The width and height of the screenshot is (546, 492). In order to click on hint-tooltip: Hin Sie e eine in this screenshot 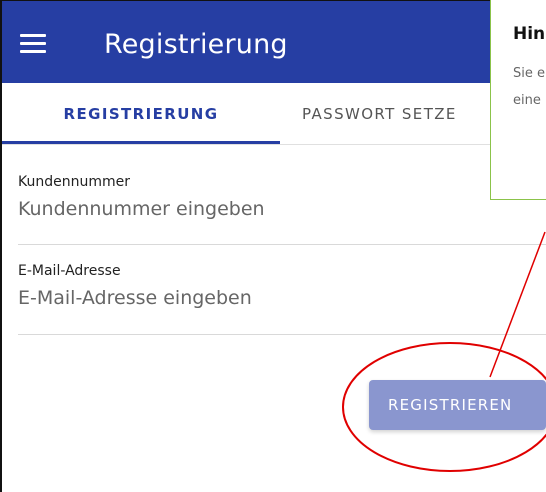, I will do `click(518, 100)`.